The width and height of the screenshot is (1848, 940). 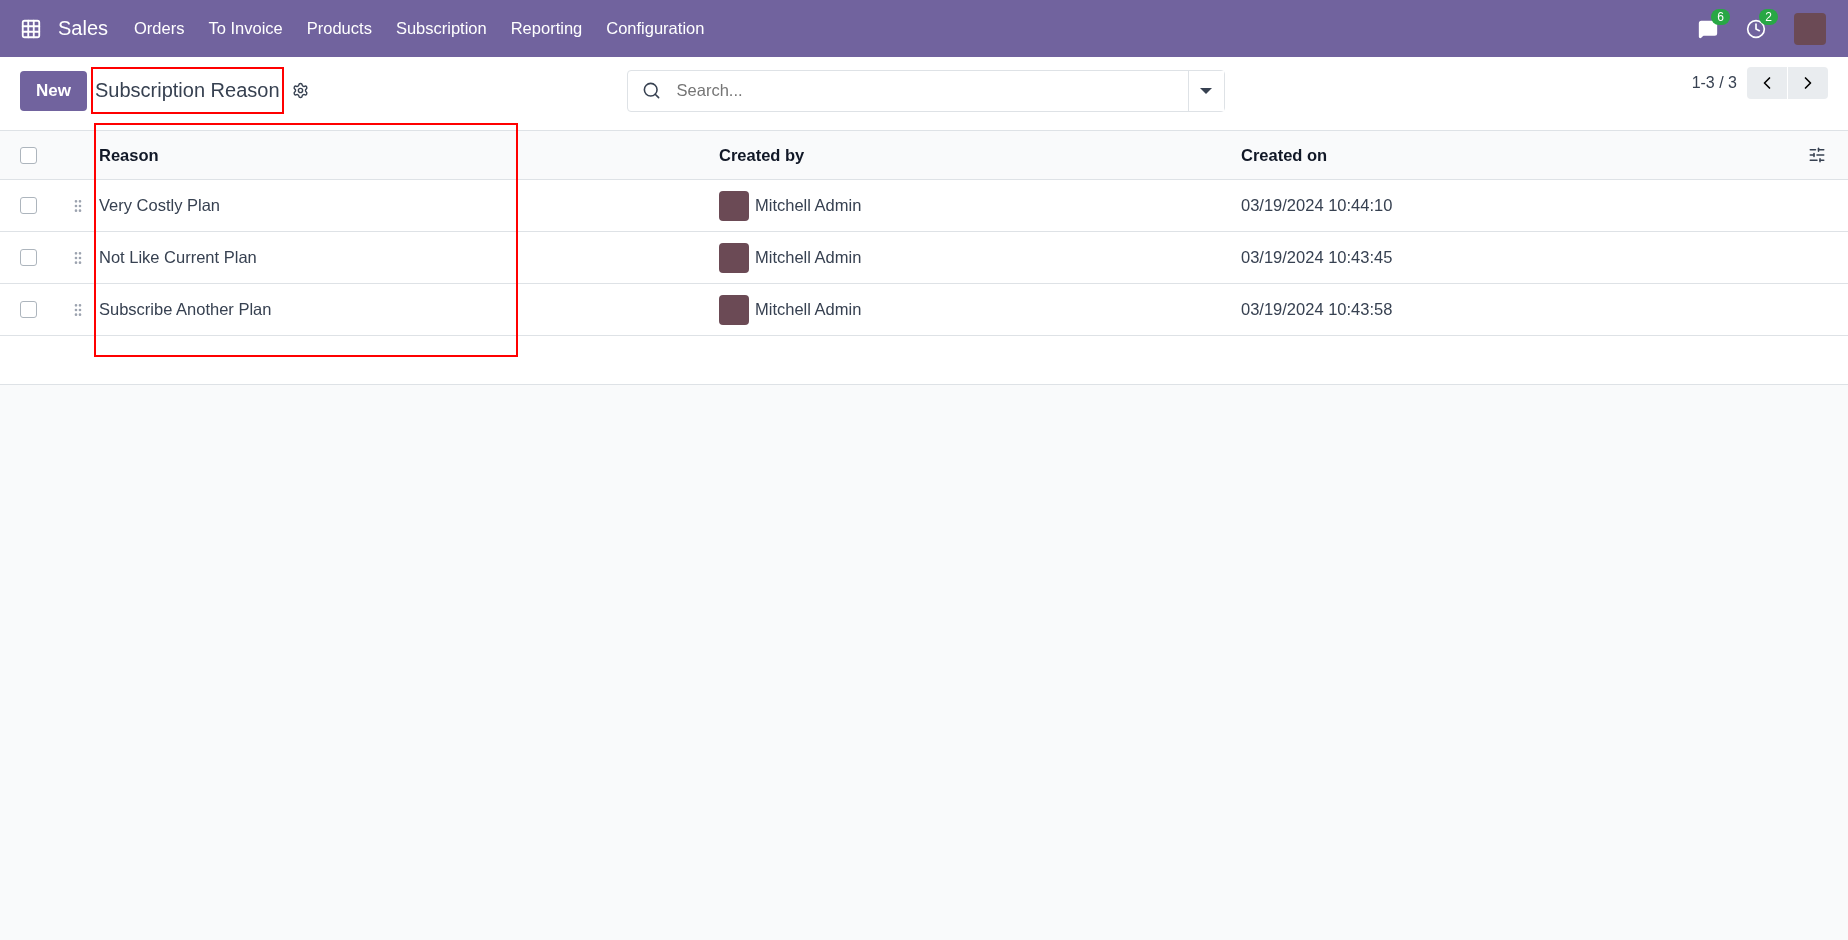 I want to click on app-grid-icon, so click(x=31, y=28).